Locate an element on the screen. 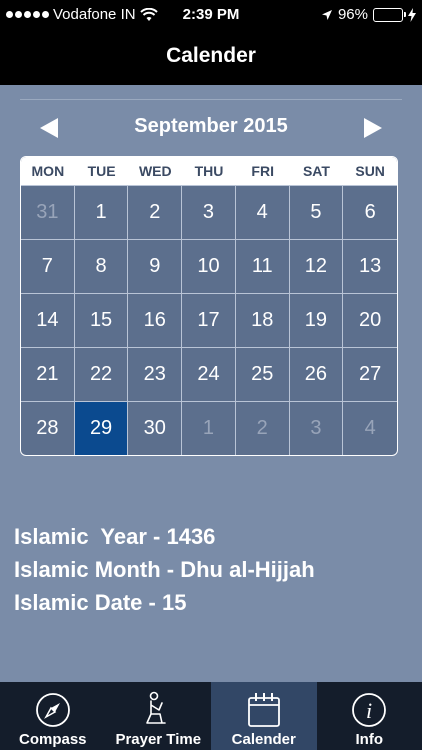 The height and width of the screenshot is (750, 422). calendar-day: 8 is located at coordinates (101, 266).